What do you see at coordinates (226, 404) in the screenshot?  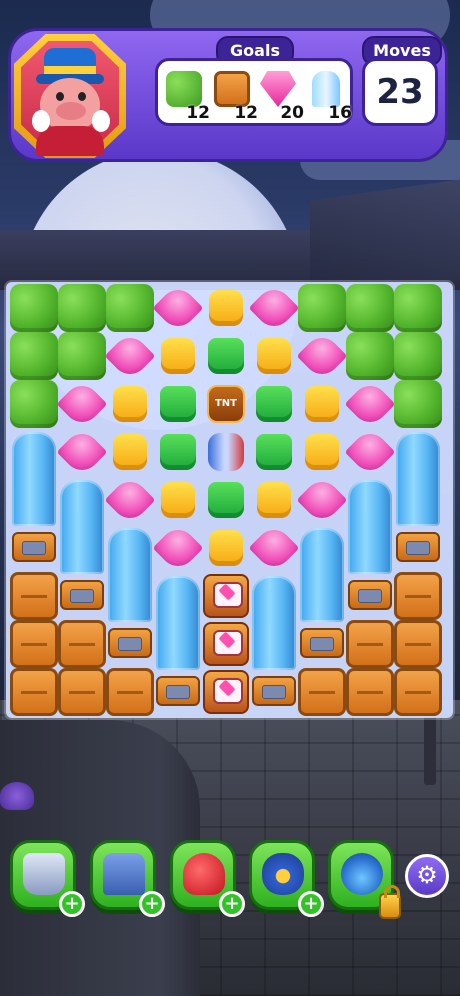 I see `tnt-piece: TNT` at bounding box center [226, 404].